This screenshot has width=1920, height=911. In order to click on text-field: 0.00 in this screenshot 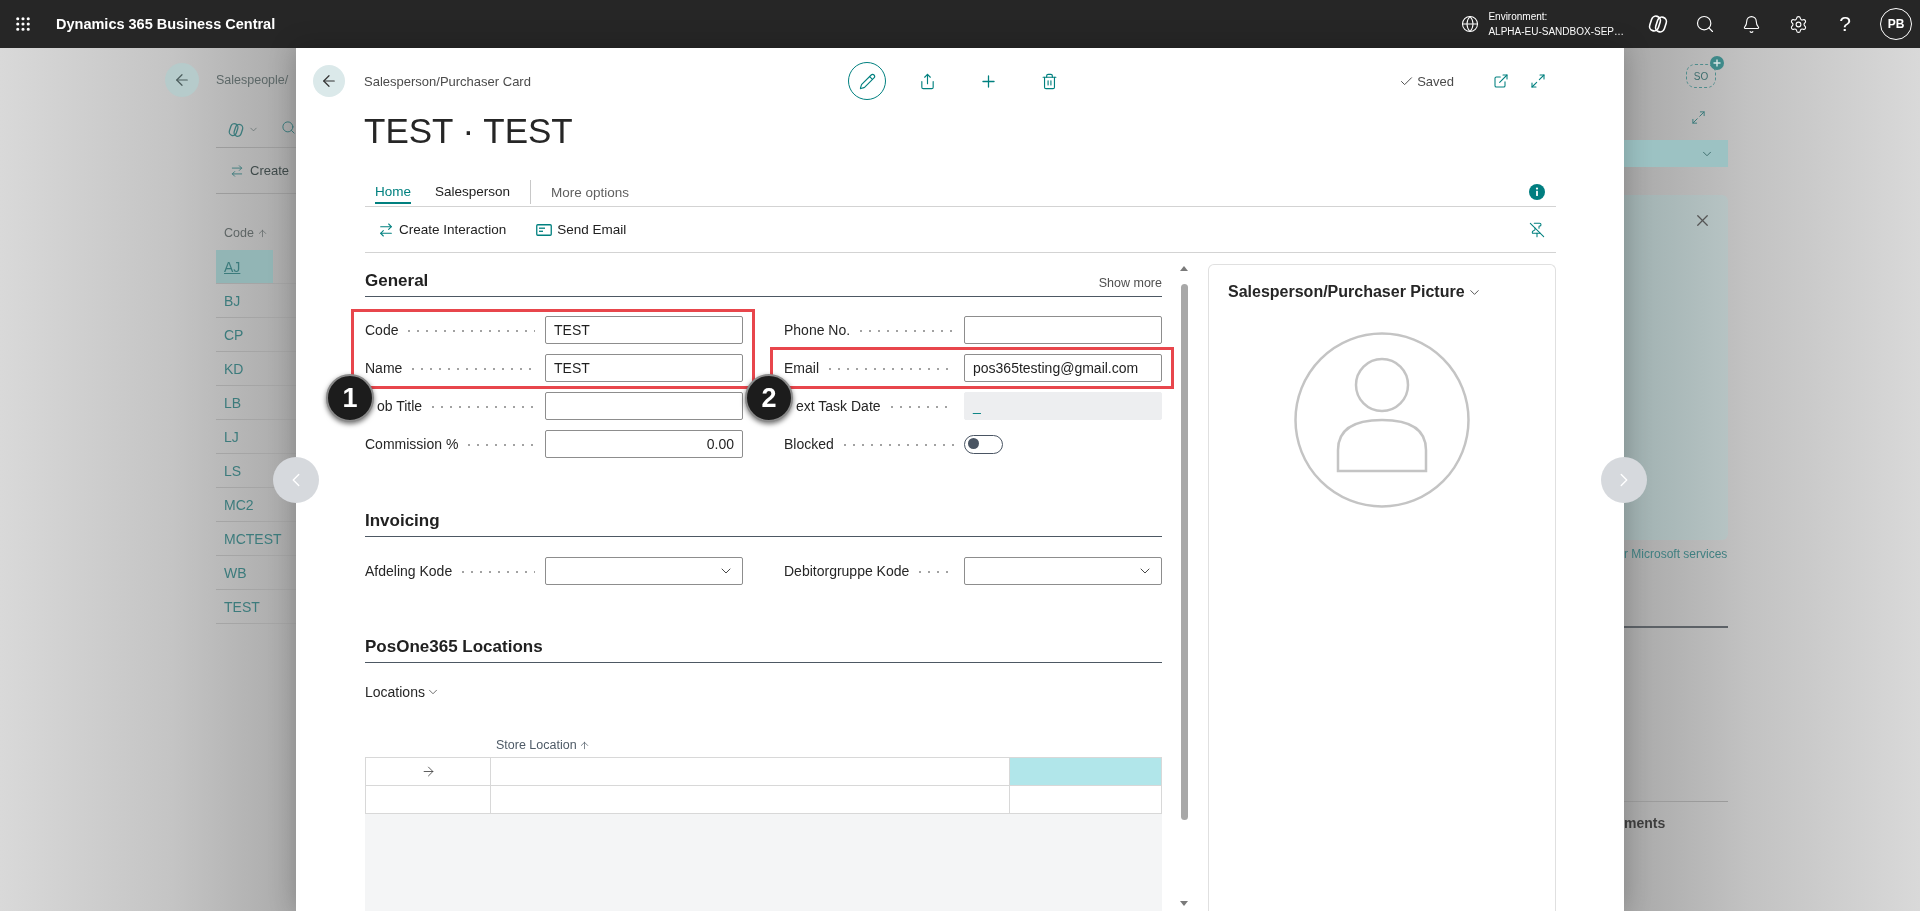, I will do `click(644, 444)`.